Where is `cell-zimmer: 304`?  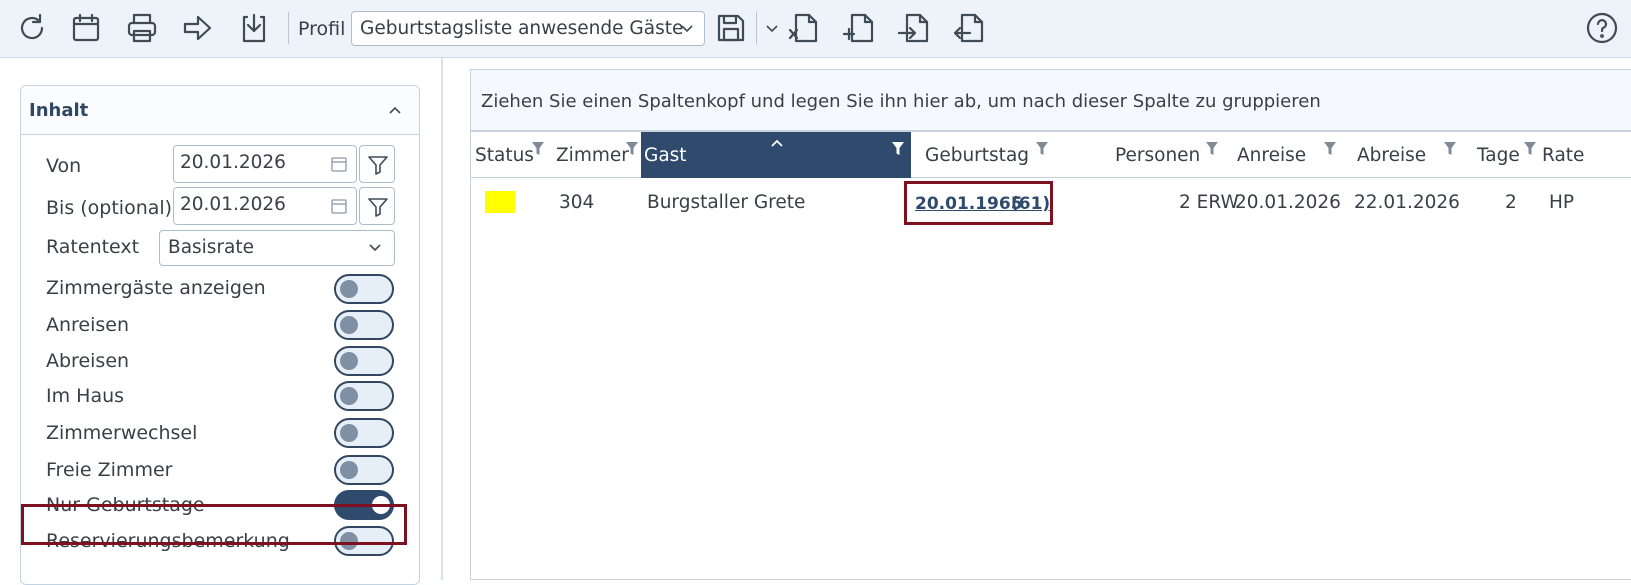 cell-zimmer: 304 is located at coordinates (577, 202).